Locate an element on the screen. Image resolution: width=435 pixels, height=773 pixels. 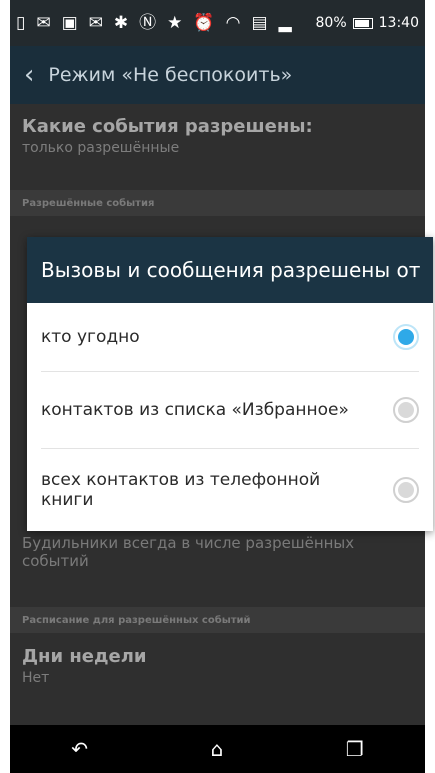
status-time: 13:40 is located at coordinates (398, 23).